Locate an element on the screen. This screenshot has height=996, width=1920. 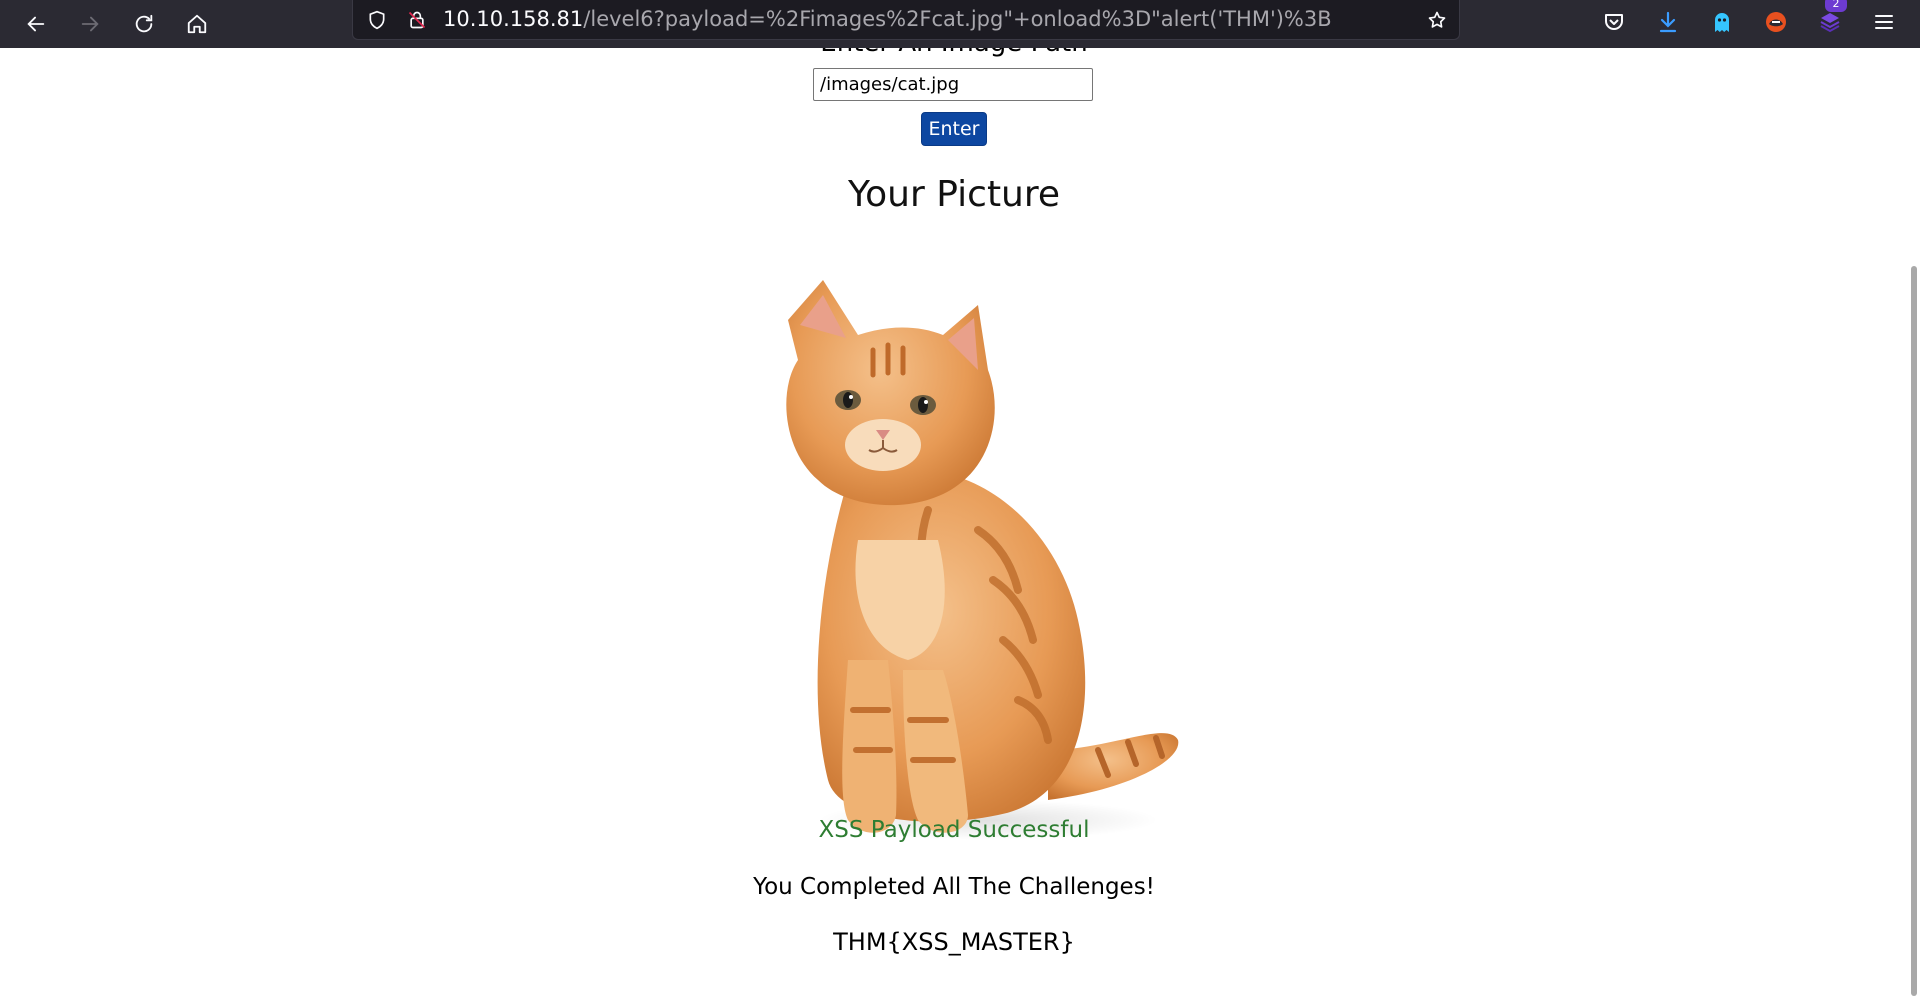
pocket-icon is located at coordinates (1614, 22).